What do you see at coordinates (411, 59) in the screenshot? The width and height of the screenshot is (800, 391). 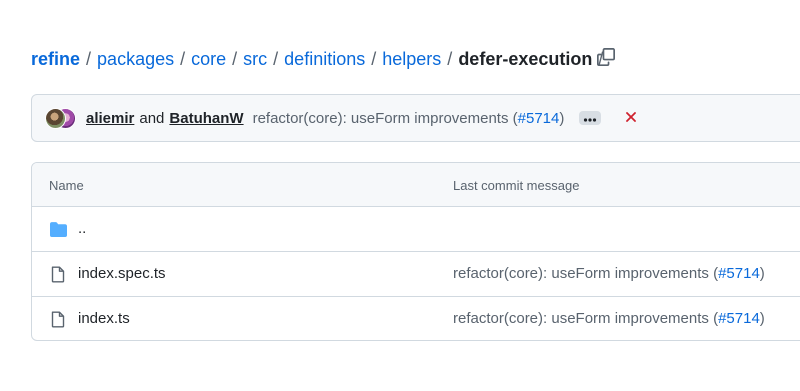 I see `breadcrumb-link-helpers: helpers` at bounding box center [411, 59].